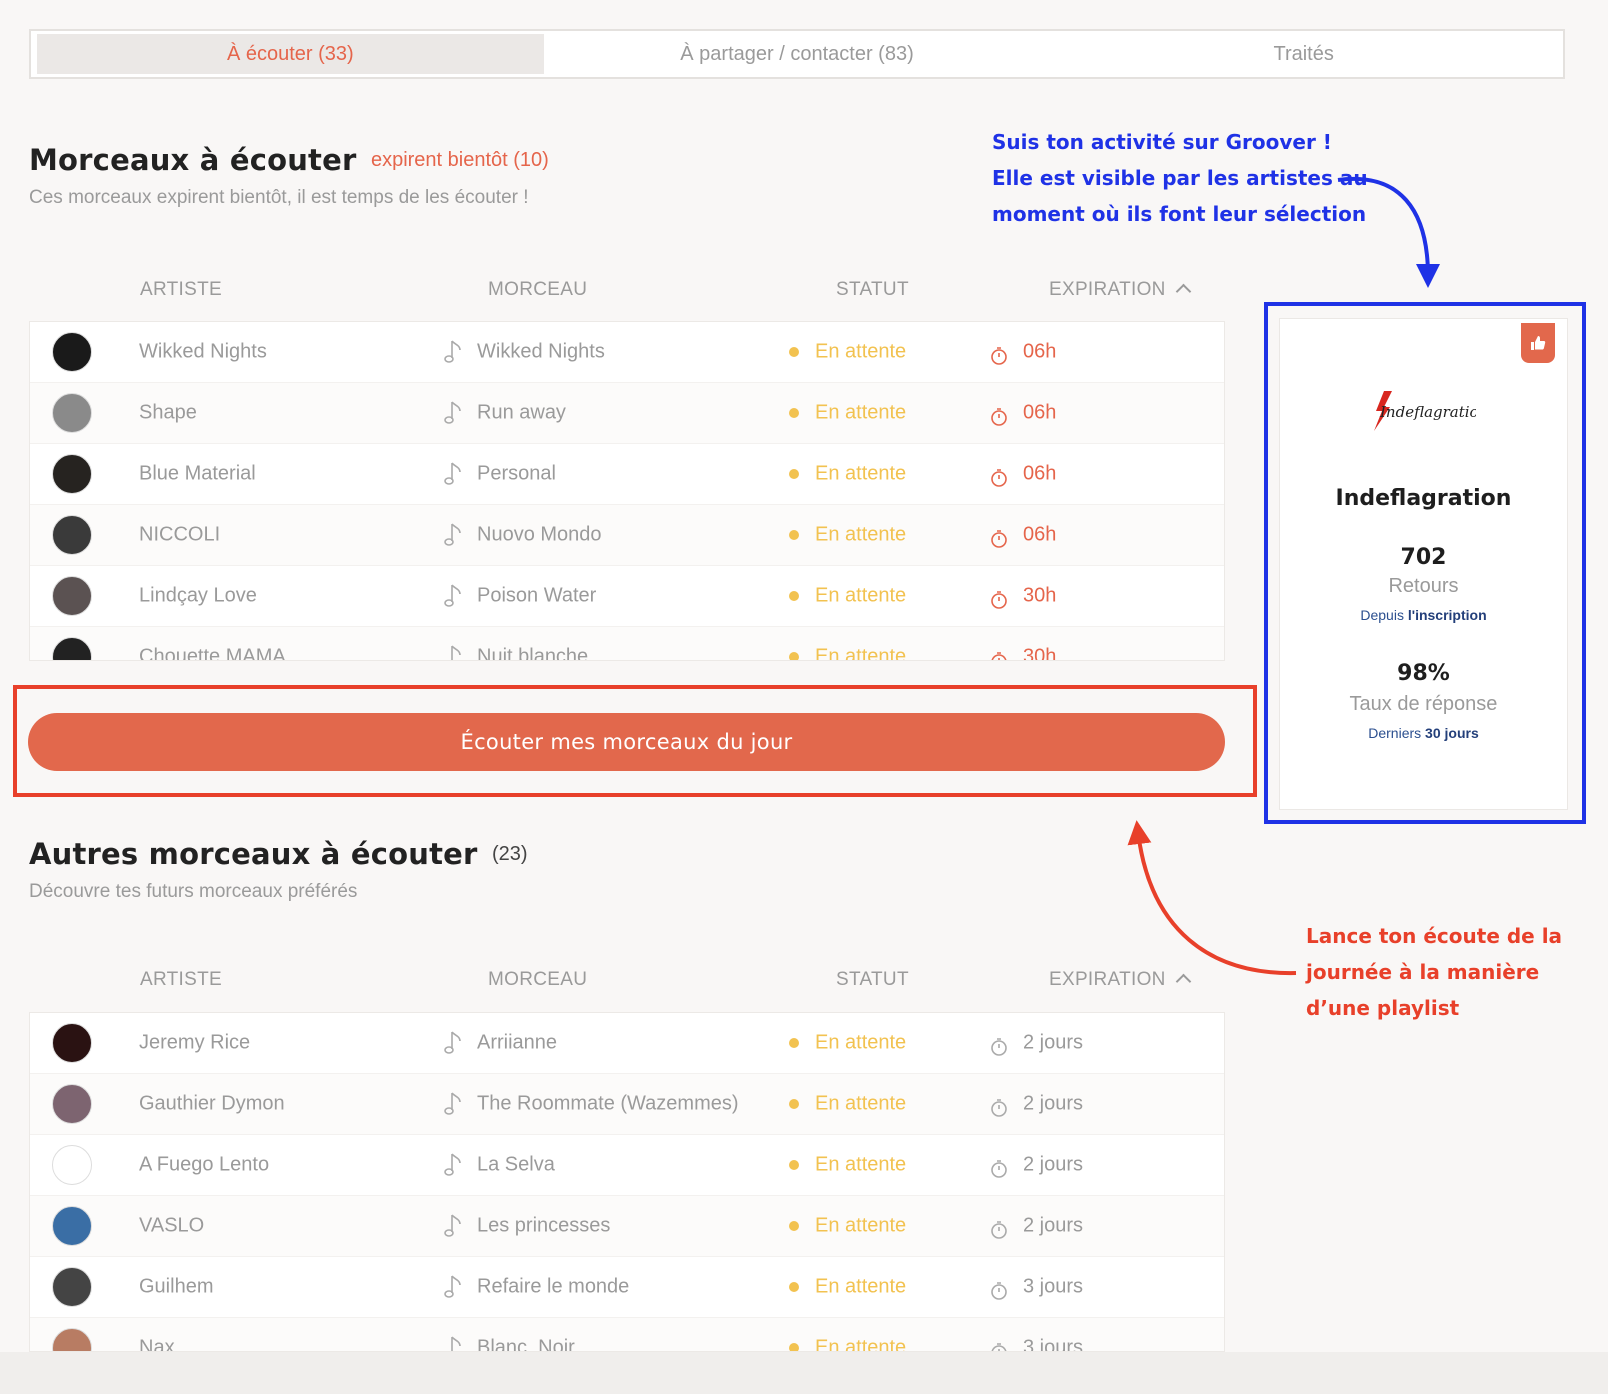 This screenshot has height=1394, width=1608. I want to click on artist-name: Blue Material, so click(197, 474).